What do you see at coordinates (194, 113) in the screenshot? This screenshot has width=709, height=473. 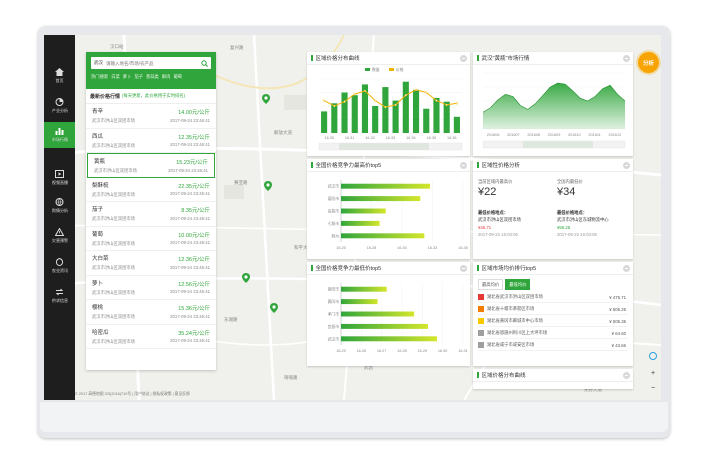 I see `item-price: 14.00元/公斤` at bounding box center [194, 113].